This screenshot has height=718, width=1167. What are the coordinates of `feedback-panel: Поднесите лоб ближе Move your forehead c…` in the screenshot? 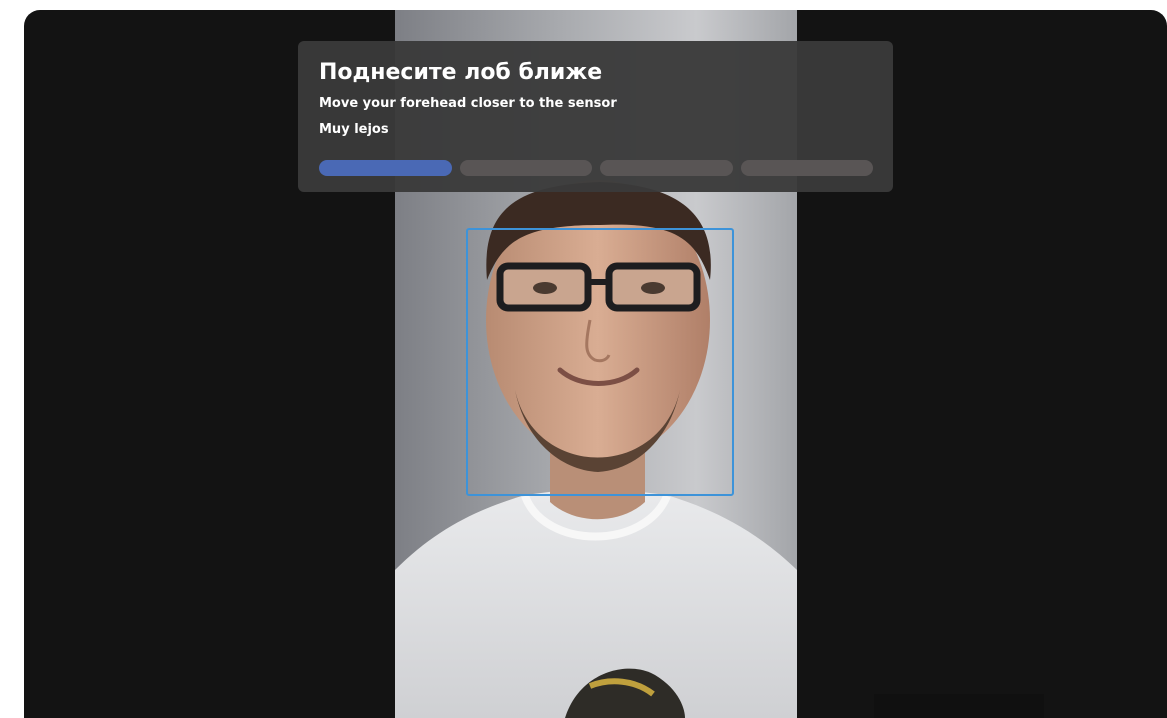 It's located at (595, 116).